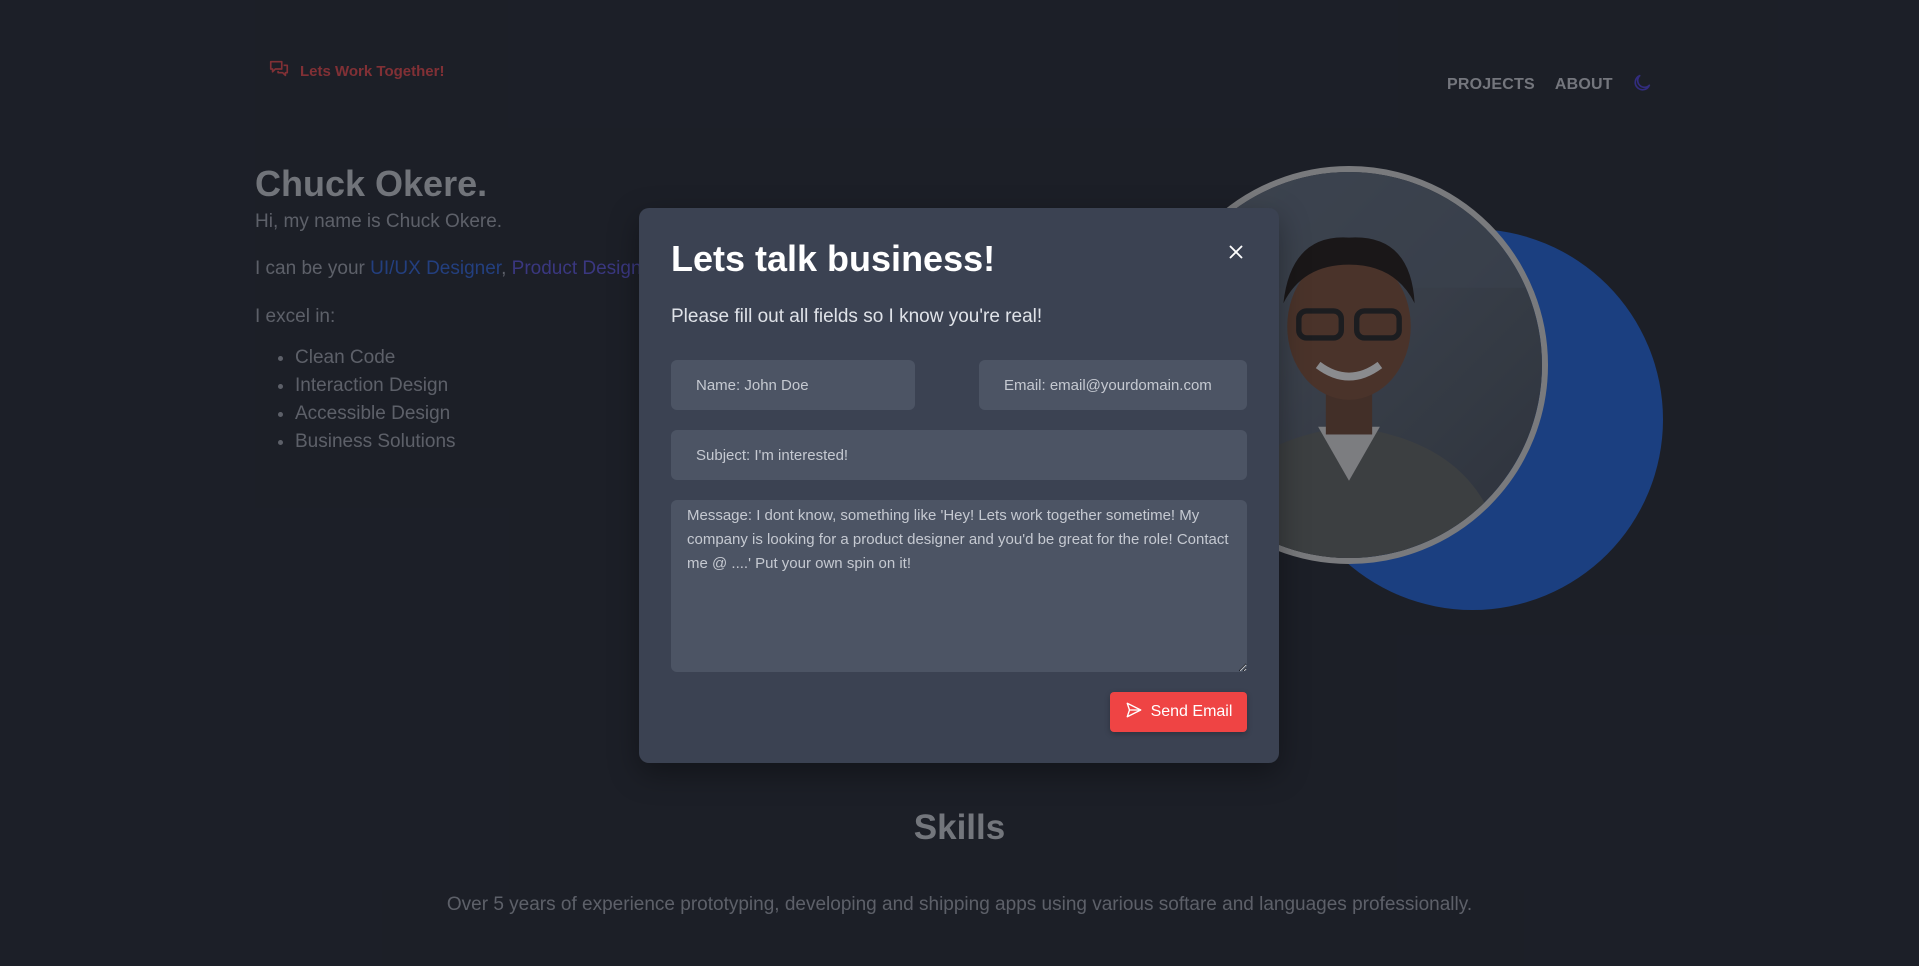 The height and width of the screenshot is (966, 1919). Describe the element at coordinates (1191, 711) in the screenshot. I see `send-email-label: Send Email` at that location.